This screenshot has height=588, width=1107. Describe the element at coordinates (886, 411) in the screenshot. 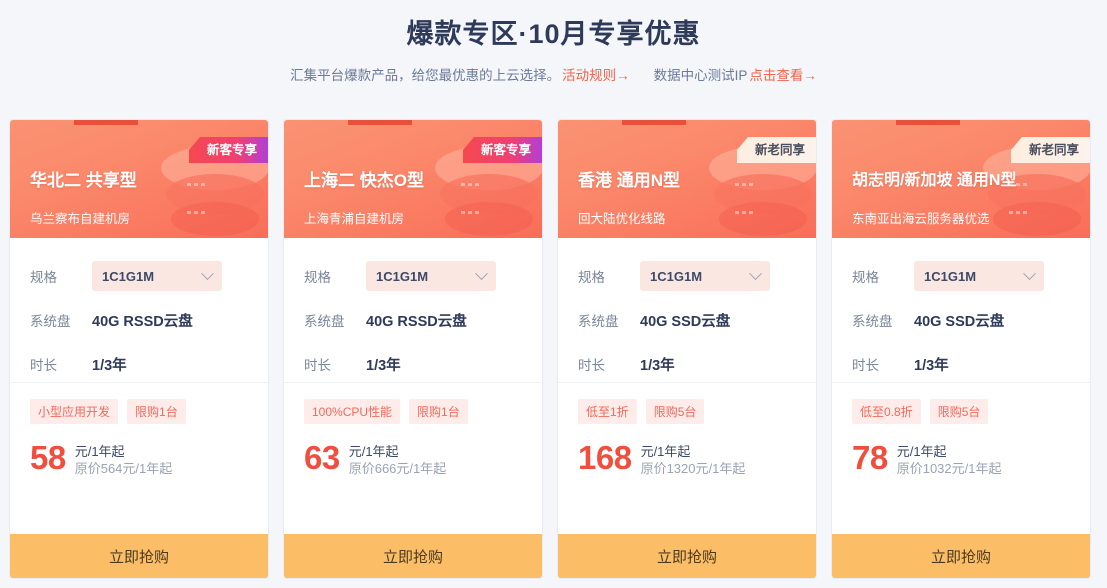

I see `feature-tag: 低至0.8折` at that location.